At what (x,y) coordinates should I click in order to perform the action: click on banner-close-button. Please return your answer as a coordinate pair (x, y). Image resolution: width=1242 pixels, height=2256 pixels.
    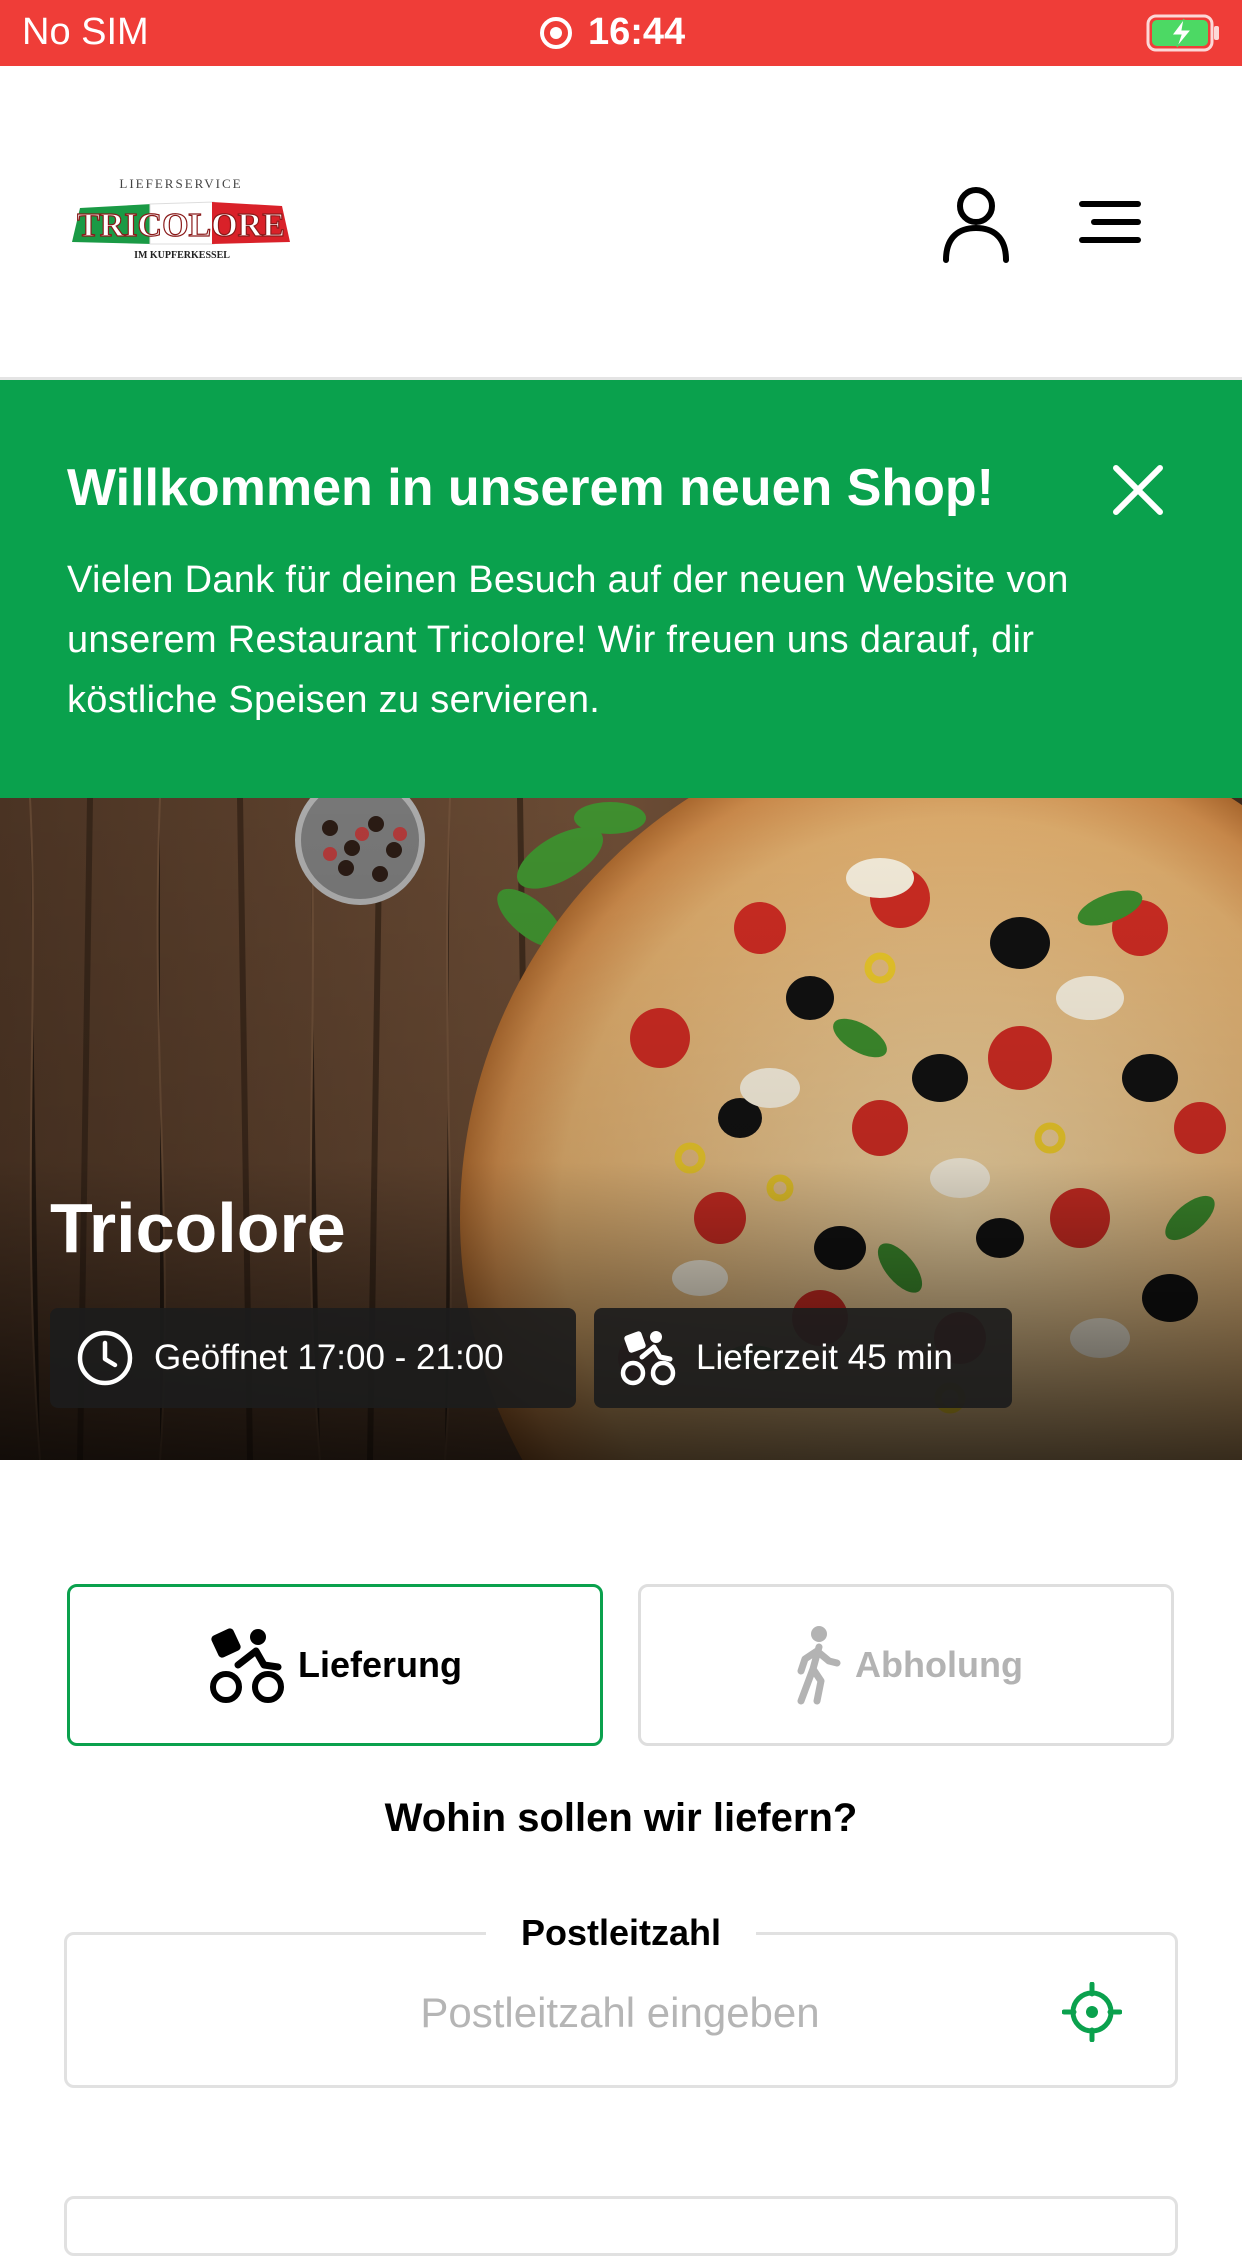
    Looking at the image, I should click on (1138, 490).